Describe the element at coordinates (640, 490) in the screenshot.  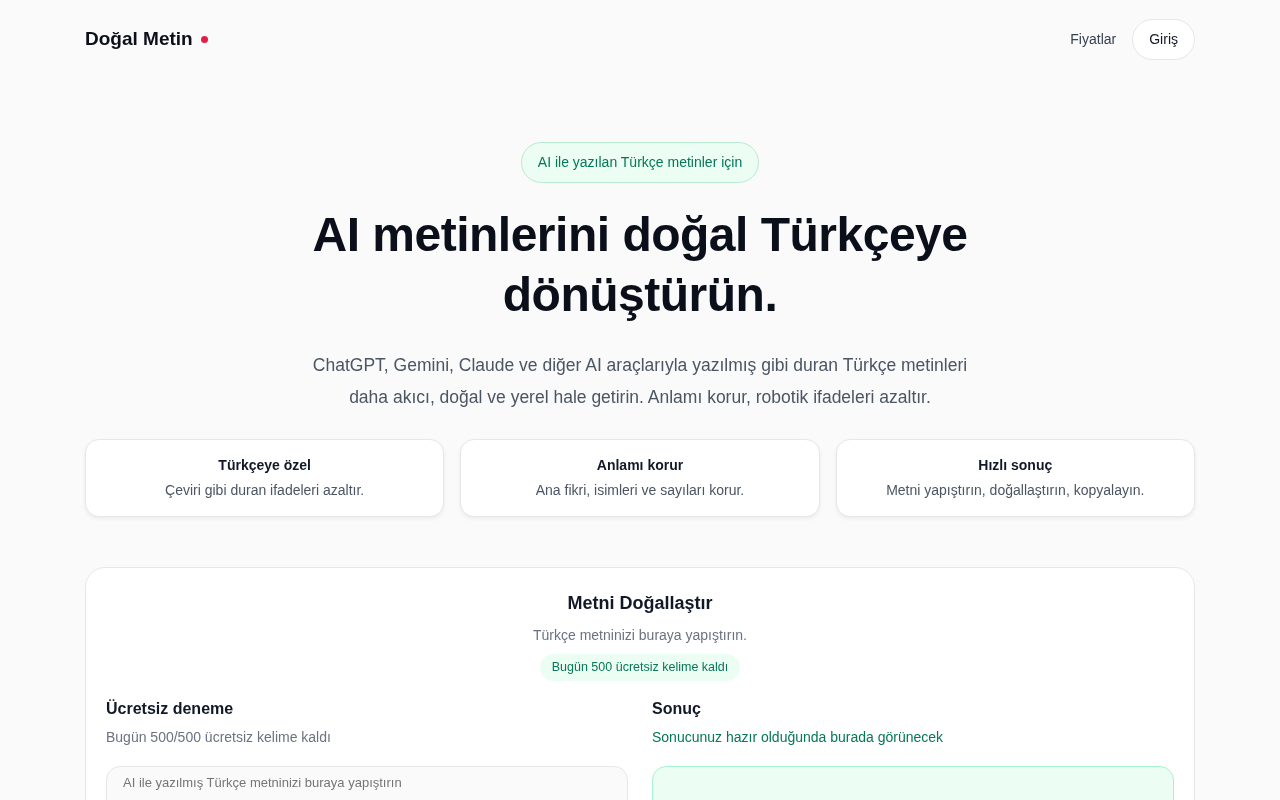
I see `feature-text: Ana fikri, isimleri ve sayıları korur.` at that location.